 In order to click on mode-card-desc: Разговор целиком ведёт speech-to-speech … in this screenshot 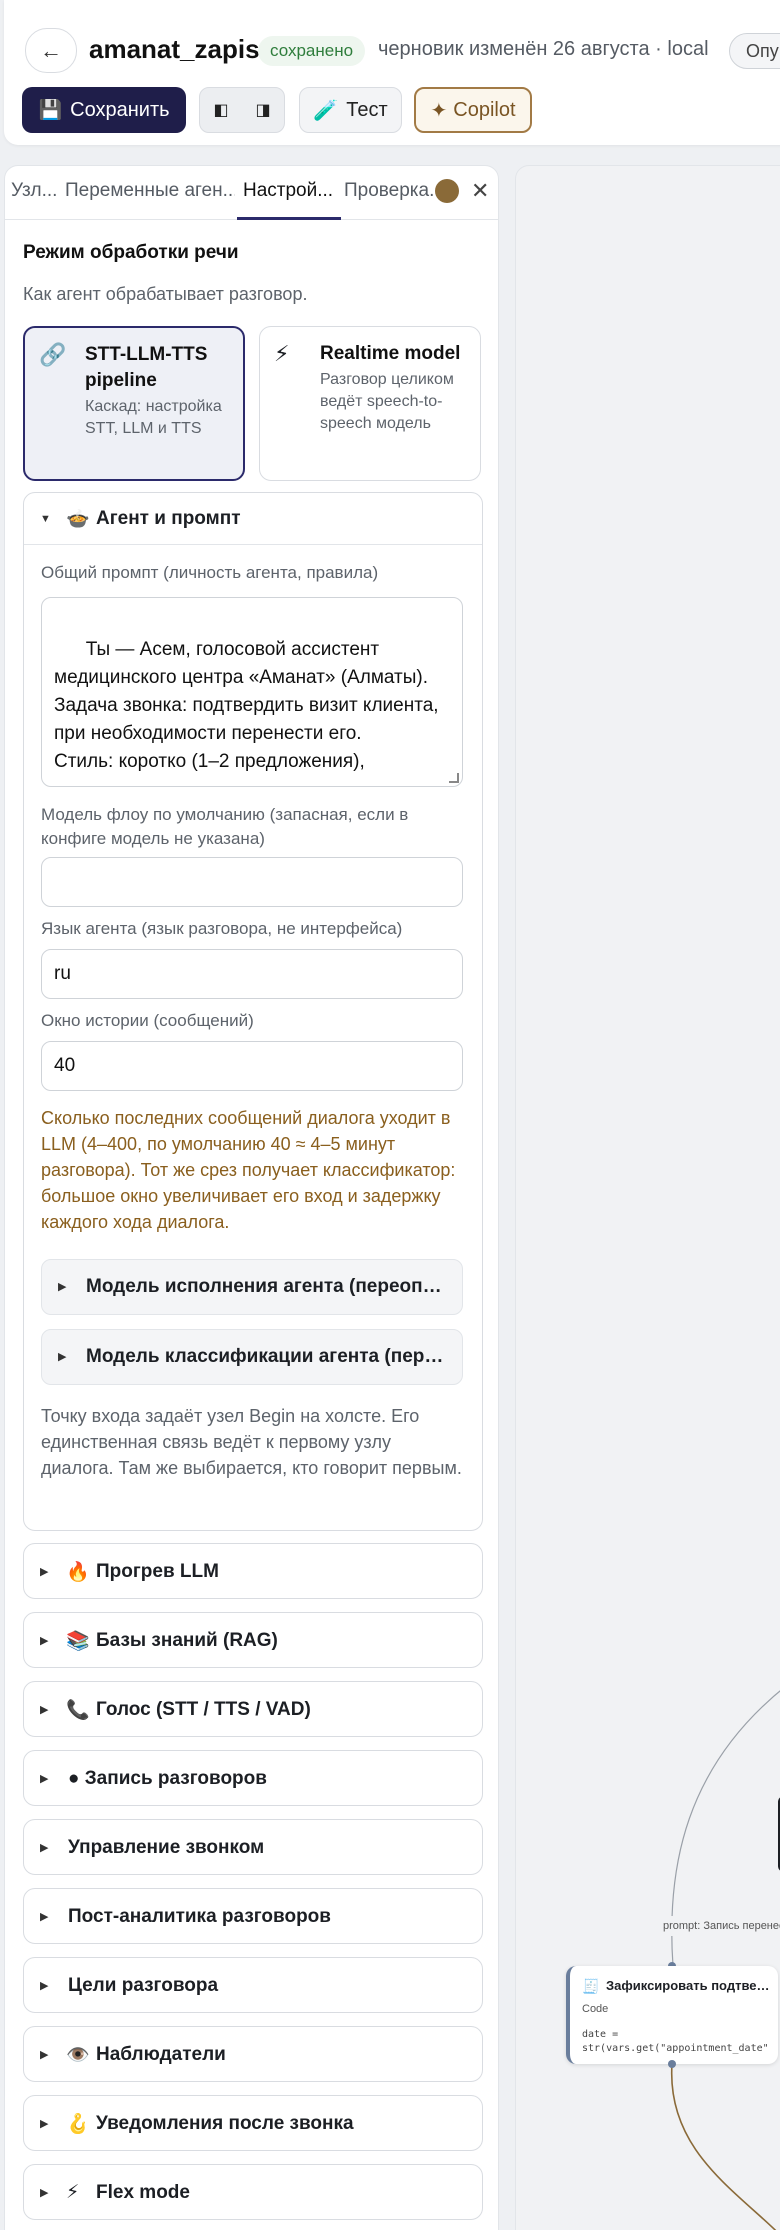, I will do `click(387, 401)`.